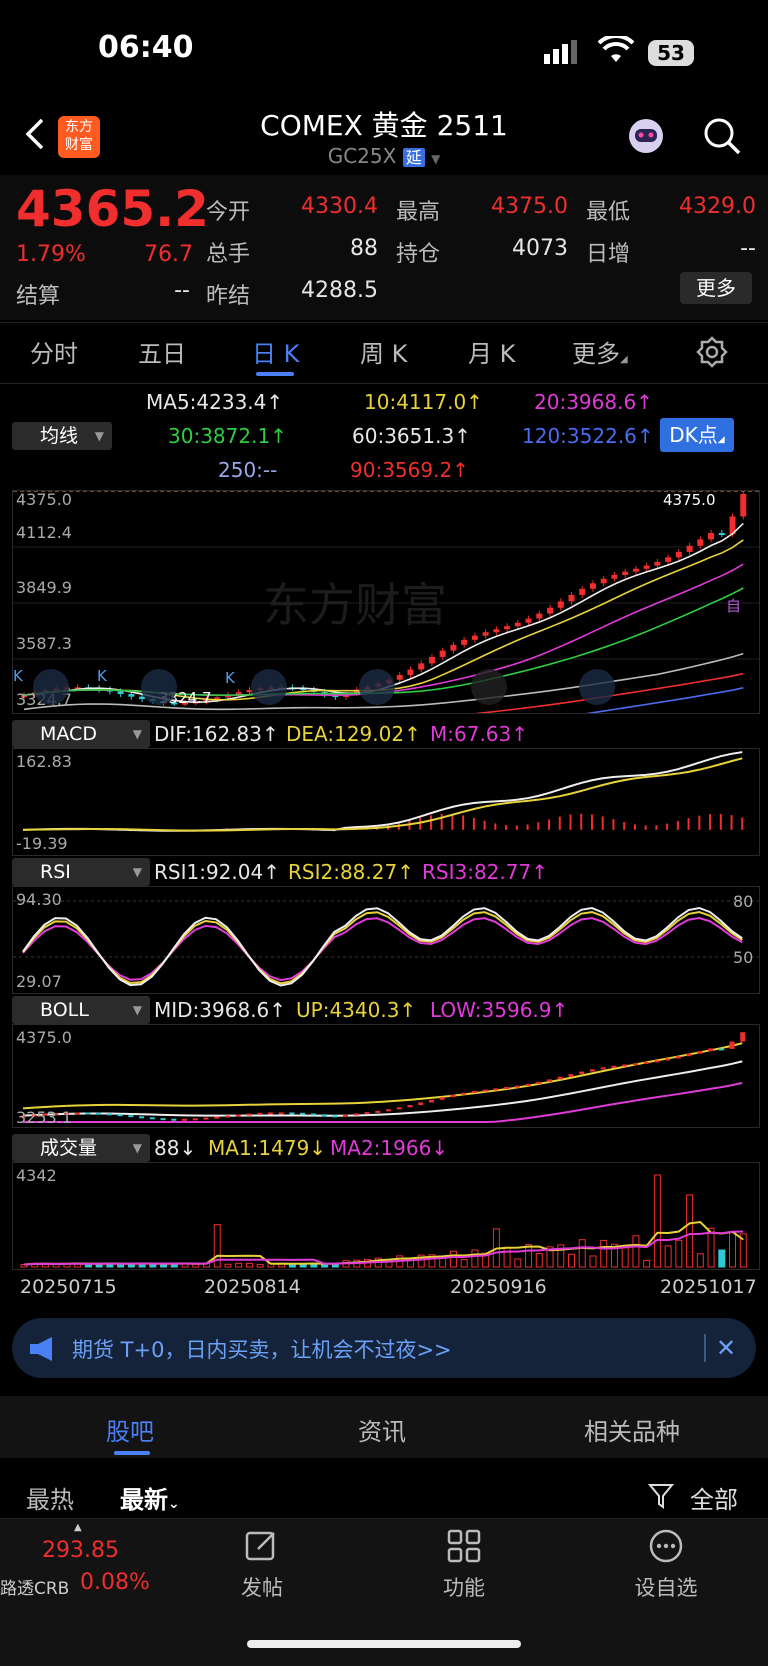 The height and width of the screenshot is (1666, 768). Describe the element at coordinates (51, 687) in the screenshot. I see `scroll-left-fast-button` at that location.